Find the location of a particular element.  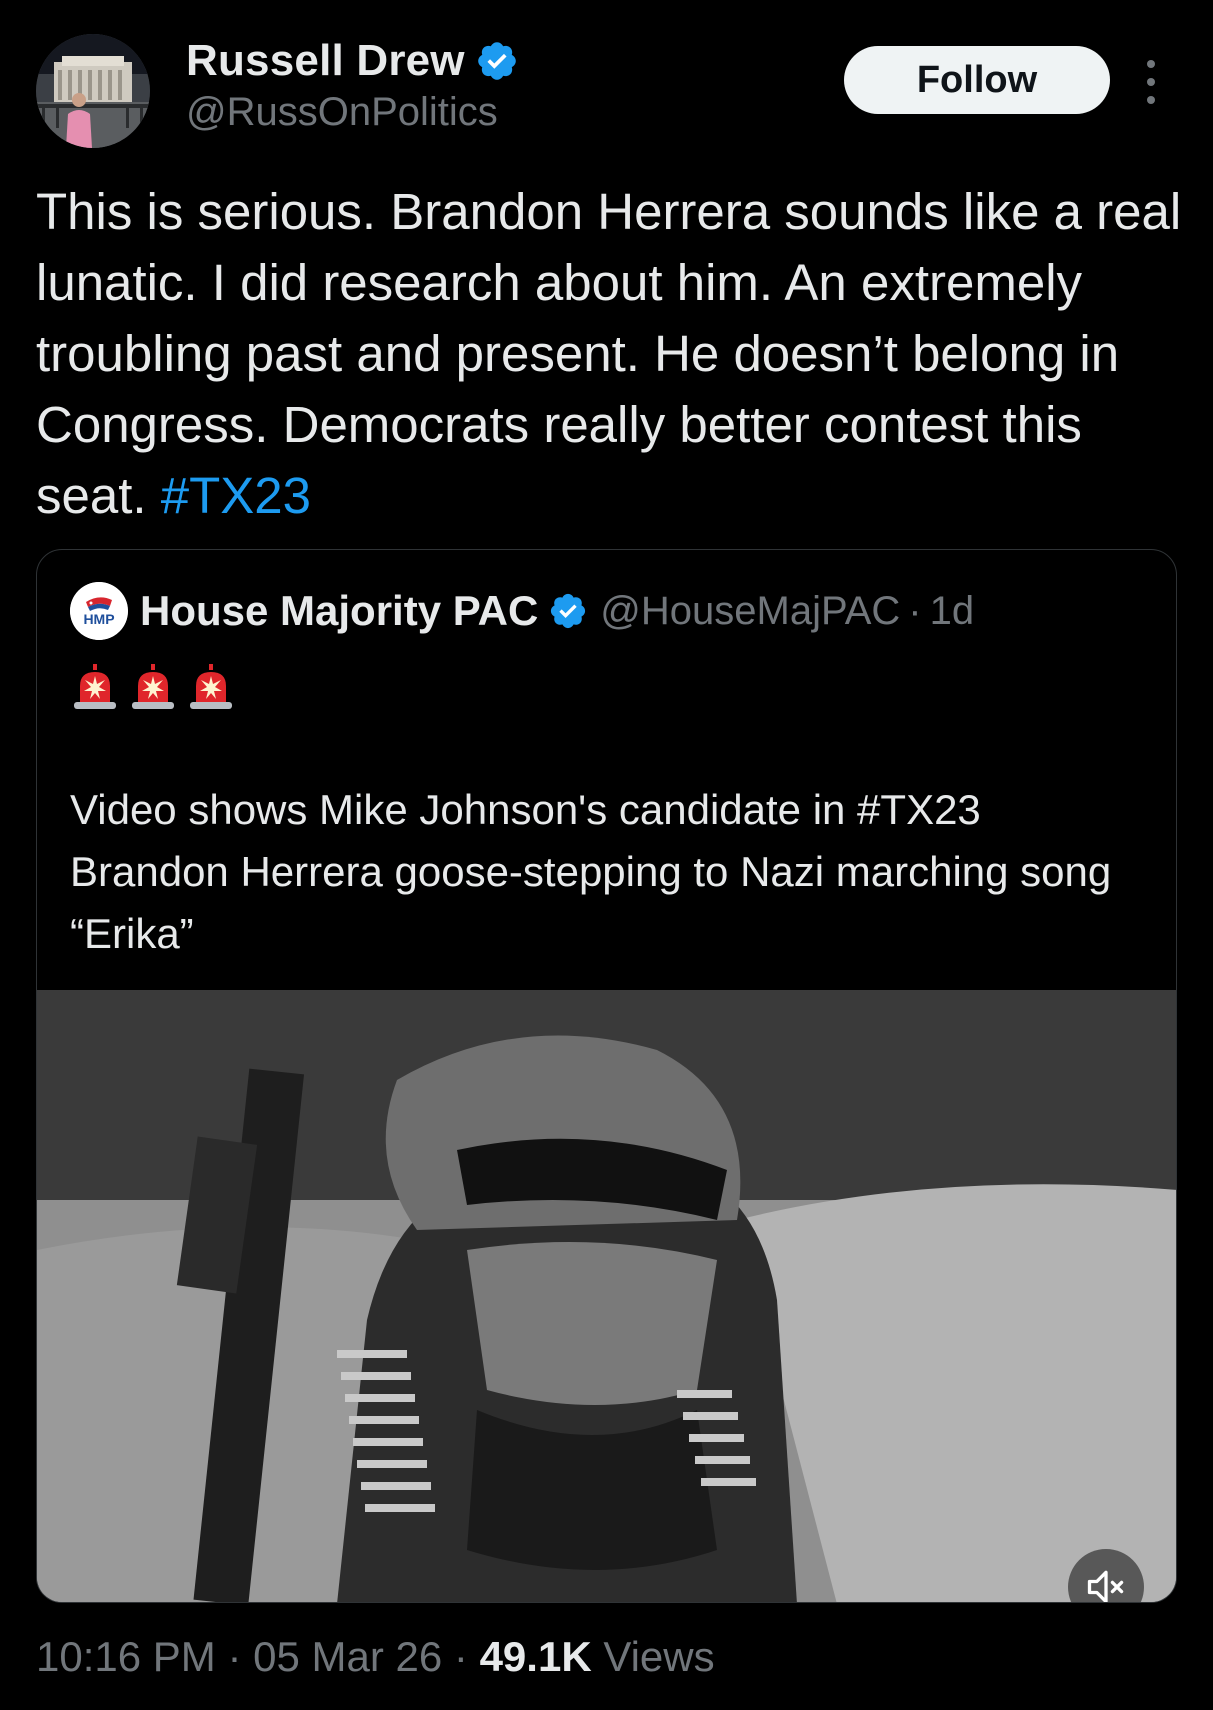

quoted-author-avatar: HMP is located at coordinates (99, 611).